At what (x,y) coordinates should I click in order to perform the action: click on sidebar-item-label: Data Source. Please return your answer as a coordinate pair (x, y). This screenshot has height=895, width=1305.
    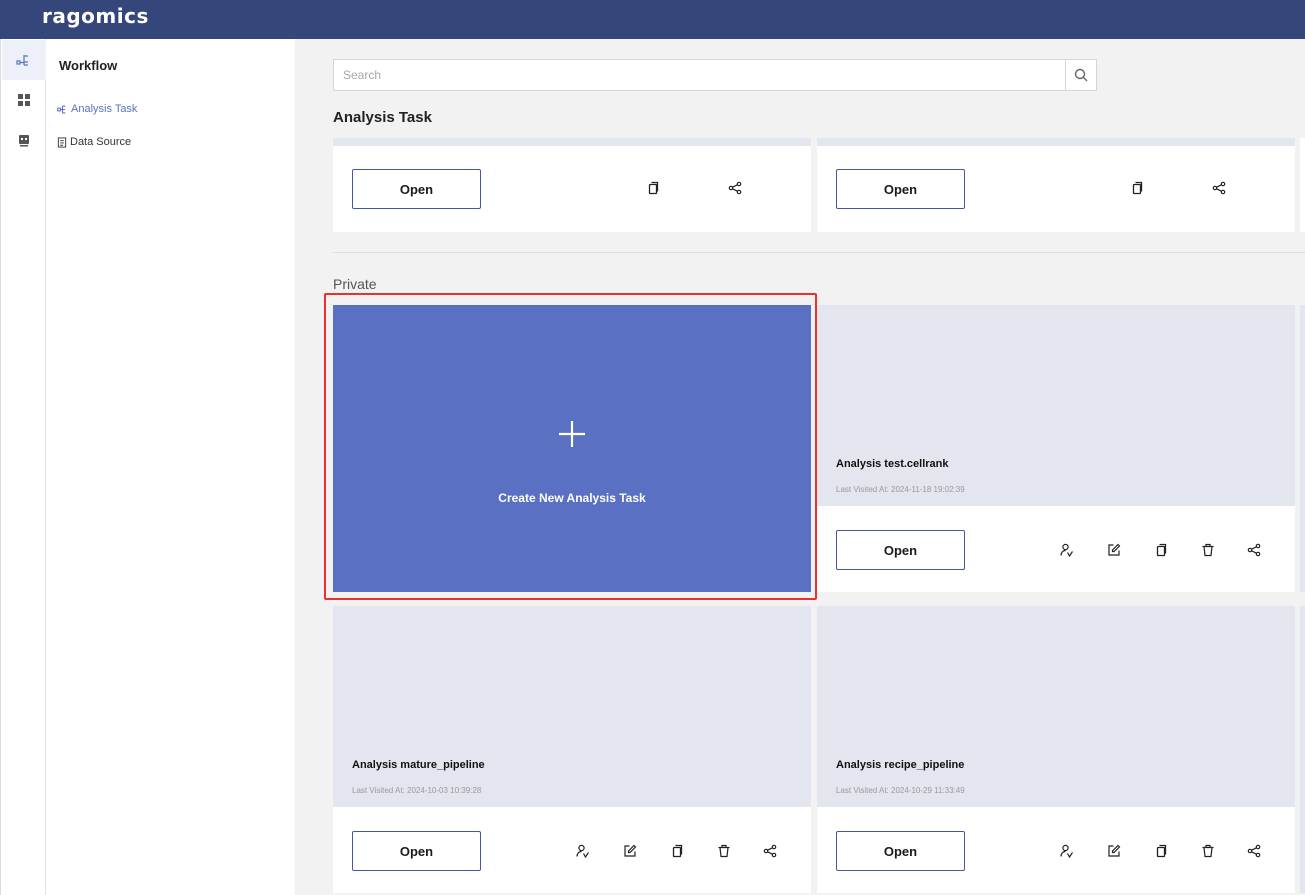
    Looking at the image, I should click on (101, 142).